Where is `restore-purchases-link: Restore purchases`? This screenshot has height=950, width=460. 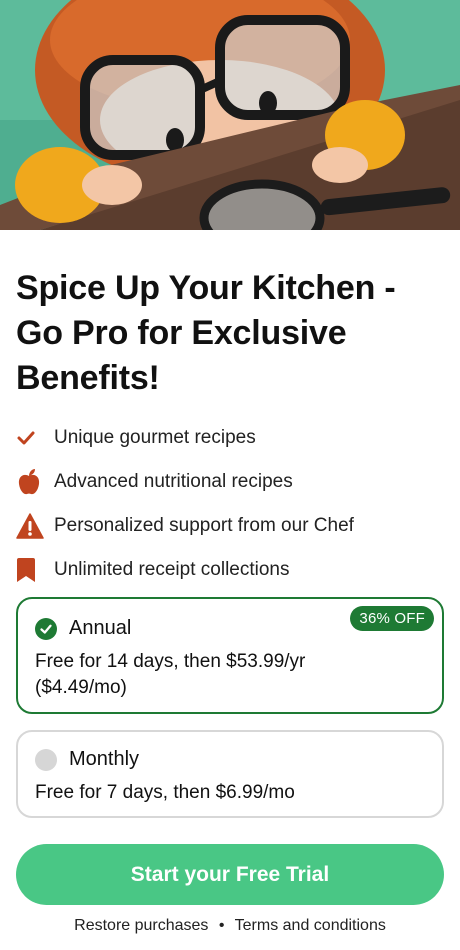
restore-purchases-link: Restore purchases is located at coordinates (141, 925).